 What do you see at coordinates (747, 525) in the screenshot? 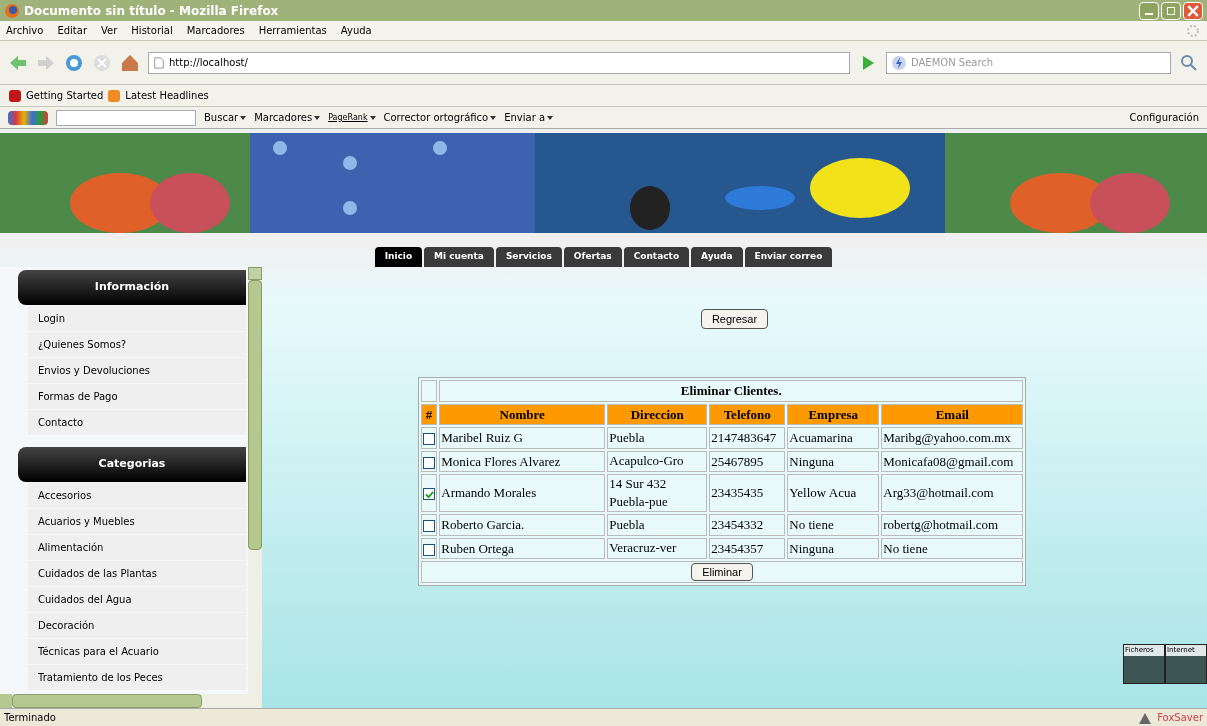
I see `table-cell: 23454332` at bounding box center [747, 525].